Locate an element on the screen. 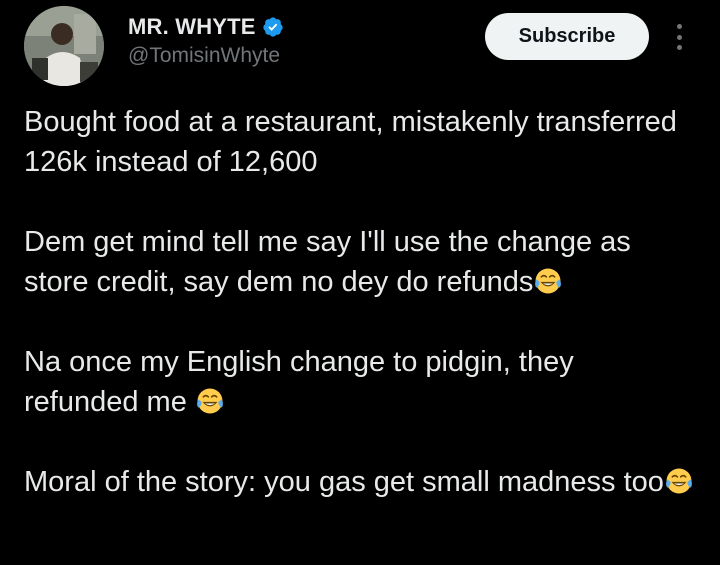  more-vertical-icon is located at coordinates (679, 37).